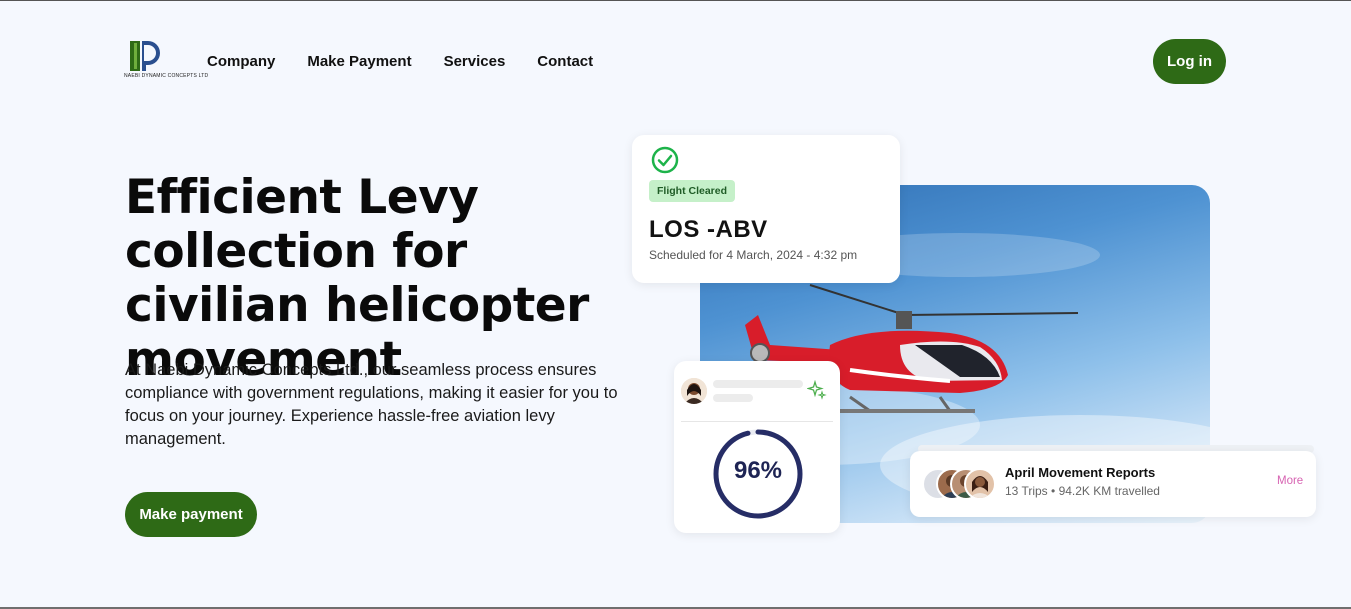 The height and width of the screenshot is (609, 1351). Describe the element at coordinates (757, 447) in the screenshot. I see `progress-card: 96%` at that location.